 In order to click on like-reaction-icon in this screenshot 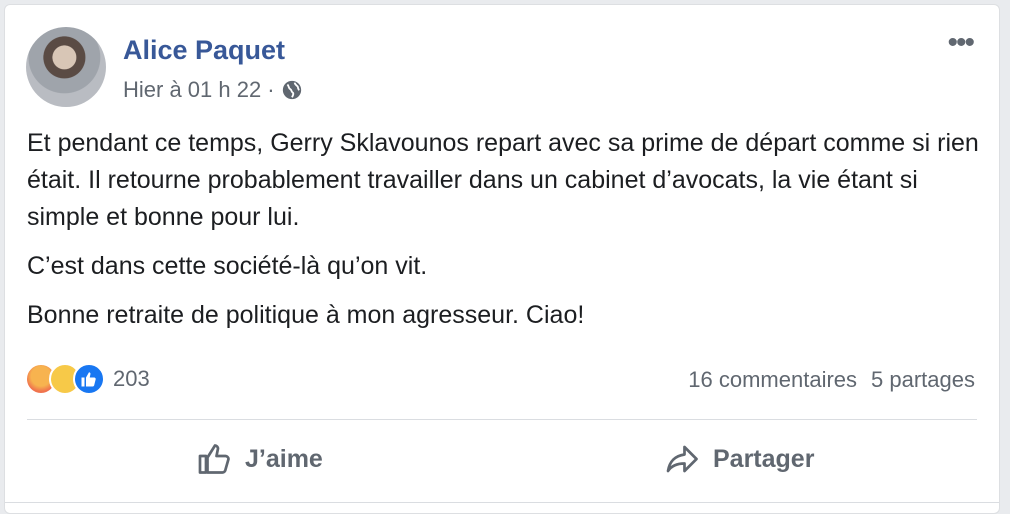, I will do `click(89, 379)`.